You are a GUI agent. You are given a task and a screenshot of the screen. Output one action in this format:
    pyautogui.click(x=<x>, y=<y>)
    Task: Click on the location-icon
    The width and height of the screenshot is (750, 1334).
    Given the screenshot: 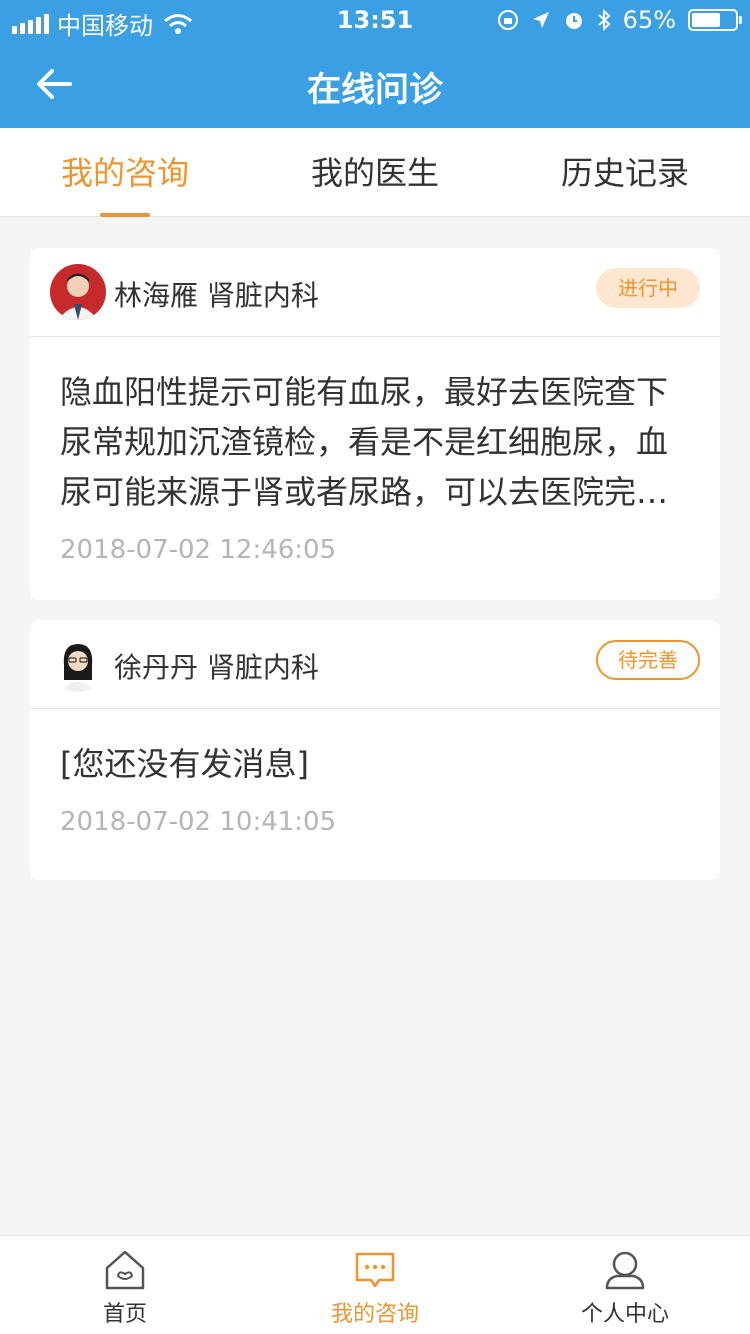 What is the action you would take?
    pyautogui.click(x=540, y=20)
    